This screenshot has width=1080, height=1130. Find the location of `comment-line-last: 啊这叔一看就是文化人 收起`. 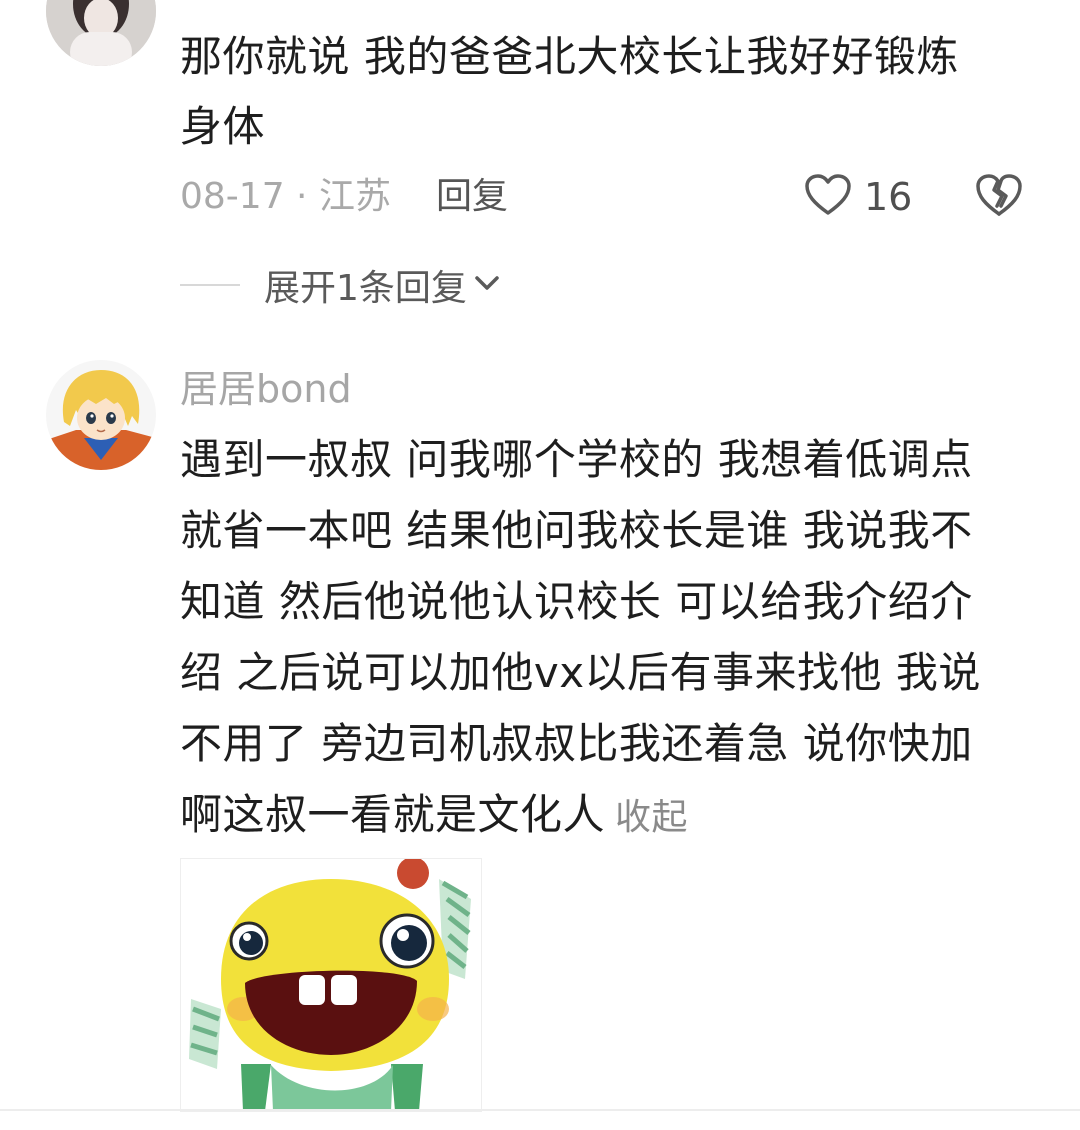

comment-line-last: 啊这叔一看就是文化人 收起 is located at coordinates (610, 816).